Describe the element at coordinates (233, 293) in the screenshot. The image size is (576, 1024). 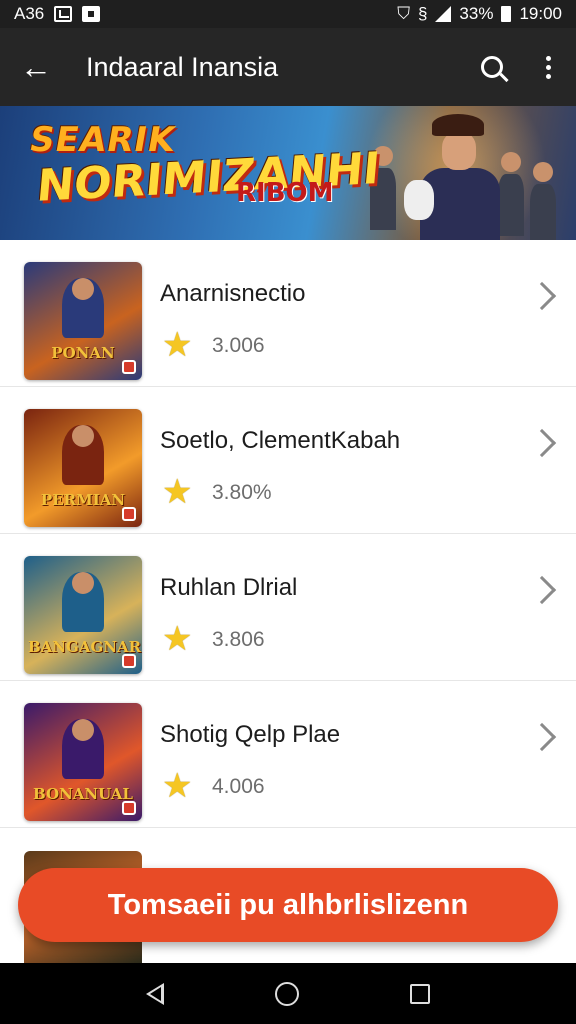
I see `game-title: Anarnisnectio` at that location.